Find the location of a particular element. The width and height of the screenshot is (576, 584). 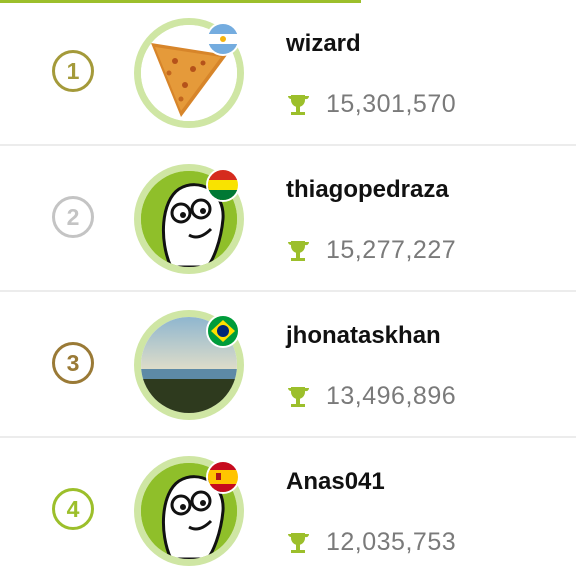

rank-badge: 4 is located at coordinates (73, 509).